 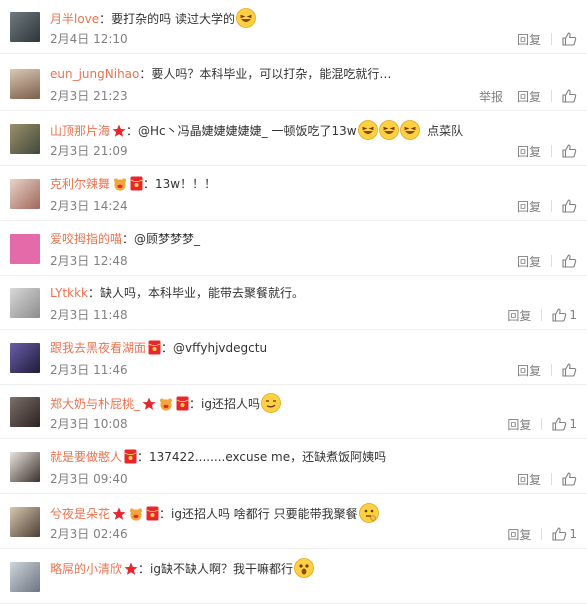 What do you see at coordinates (86, 569) in the screenshot?
I see `comment-username: 略屌的小清欣` at bounding box center [86, 569].